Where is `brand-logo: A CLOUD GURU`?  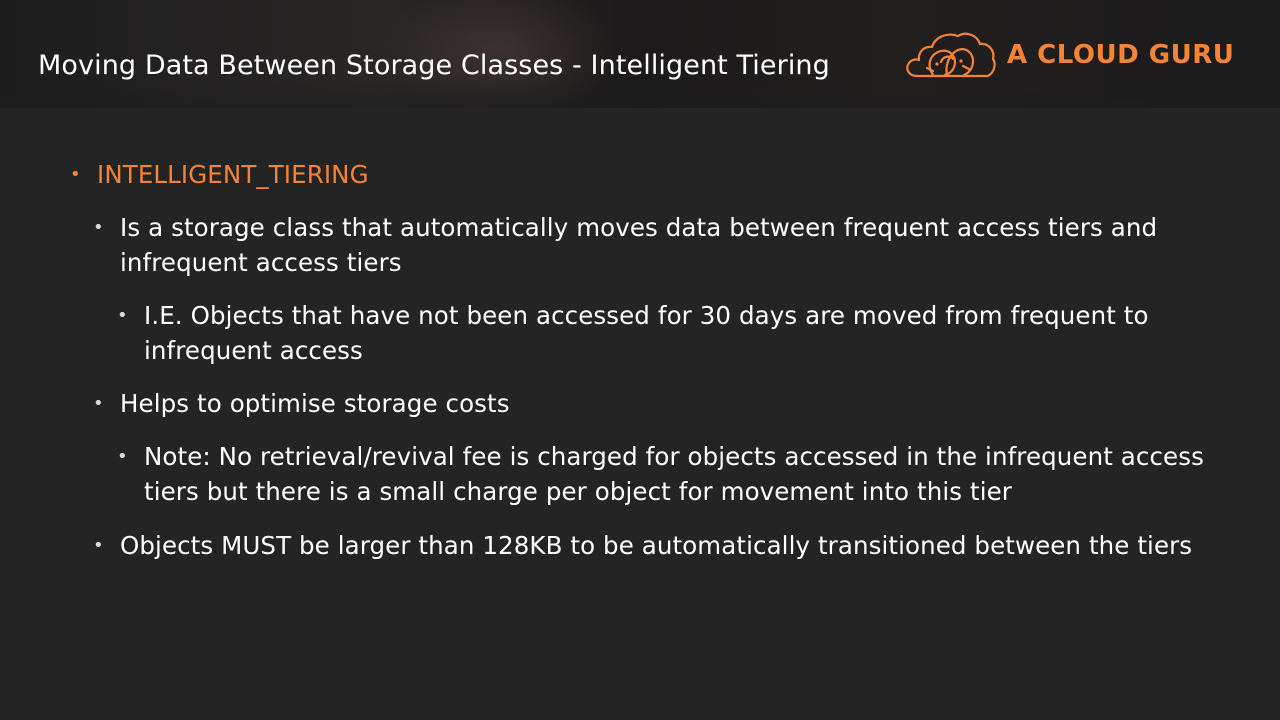
brand-logo: A CLOUD GURU is located at coordinates (1068, 55).